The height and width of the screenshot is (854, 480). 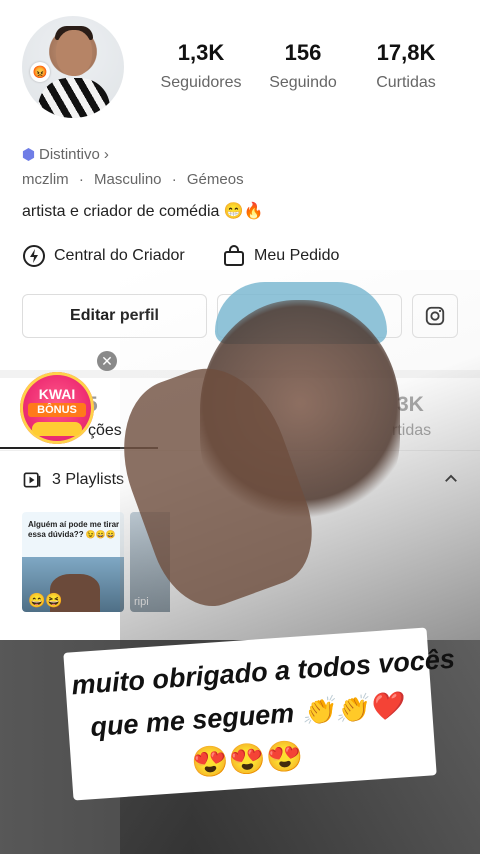 I want to click on creator-center-label: Central do Criador, so click(x=119, y=255).